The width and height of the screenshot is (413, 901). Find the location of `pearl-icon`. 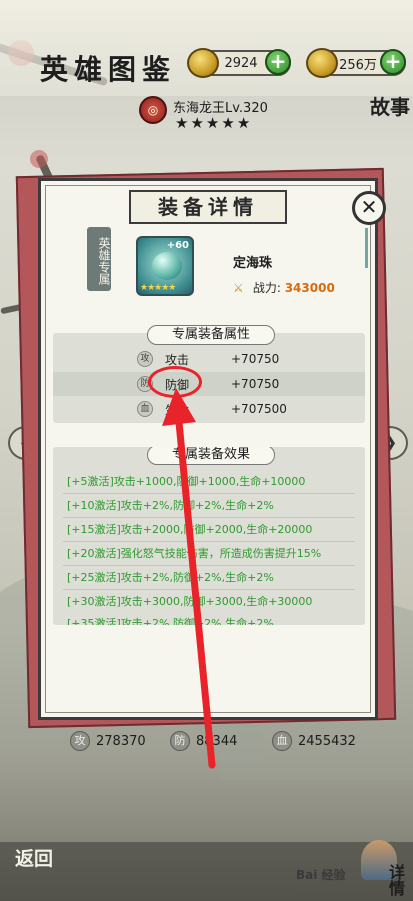

pearl-icon is located at coordinates (167, 266).